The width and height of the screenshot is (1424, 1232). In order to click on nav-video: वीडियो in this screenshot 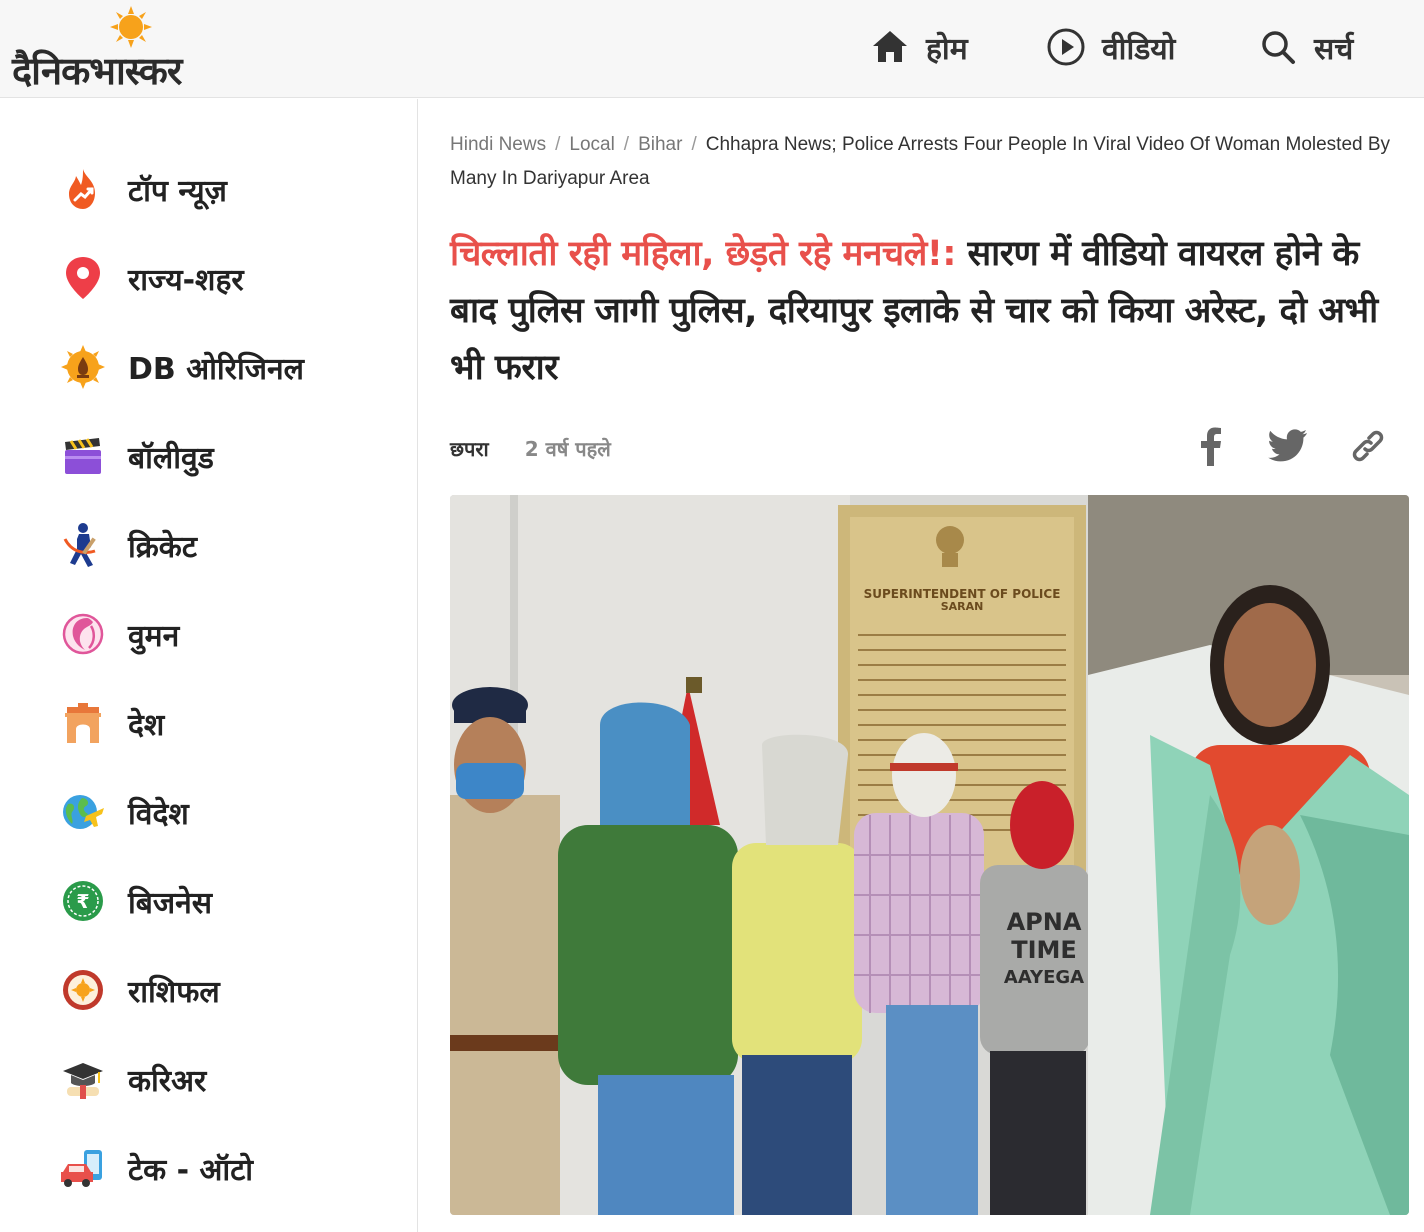, I will do `click(1110, 47)`.